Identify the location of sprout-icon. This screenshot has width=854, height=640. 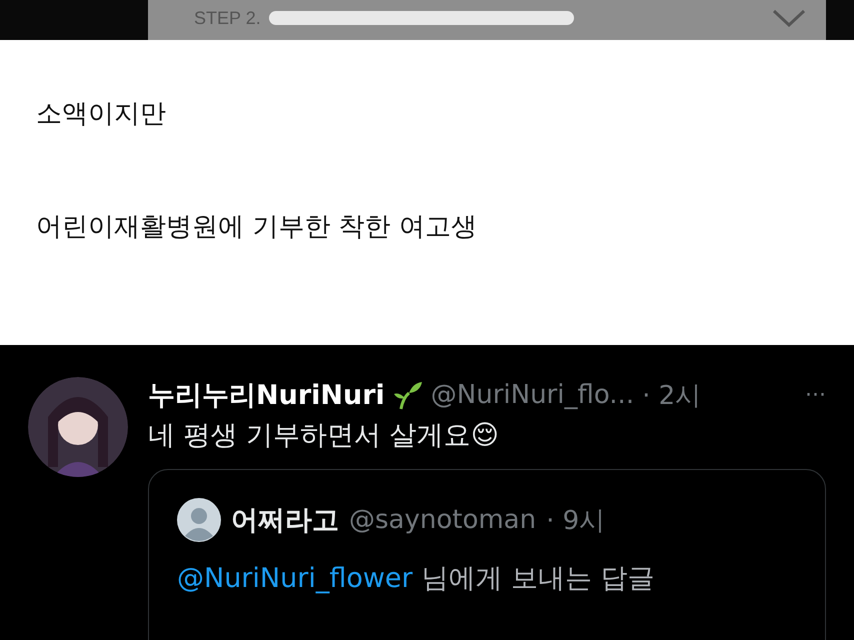
(407, 395).